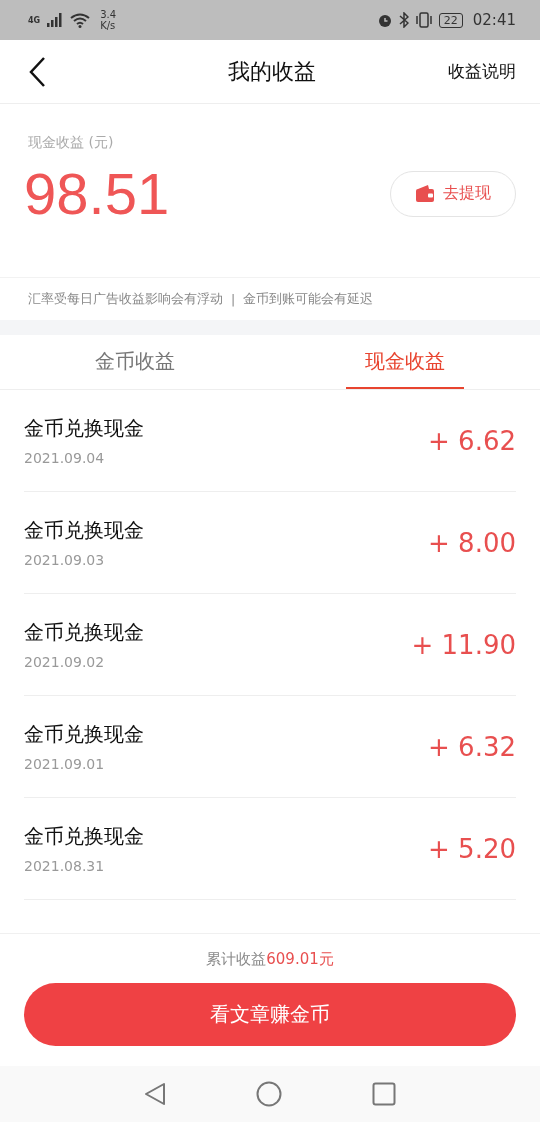 This screenshot has height=1122, width=540. I want to click on record-date: 2021.09.03, so click(65, 560).